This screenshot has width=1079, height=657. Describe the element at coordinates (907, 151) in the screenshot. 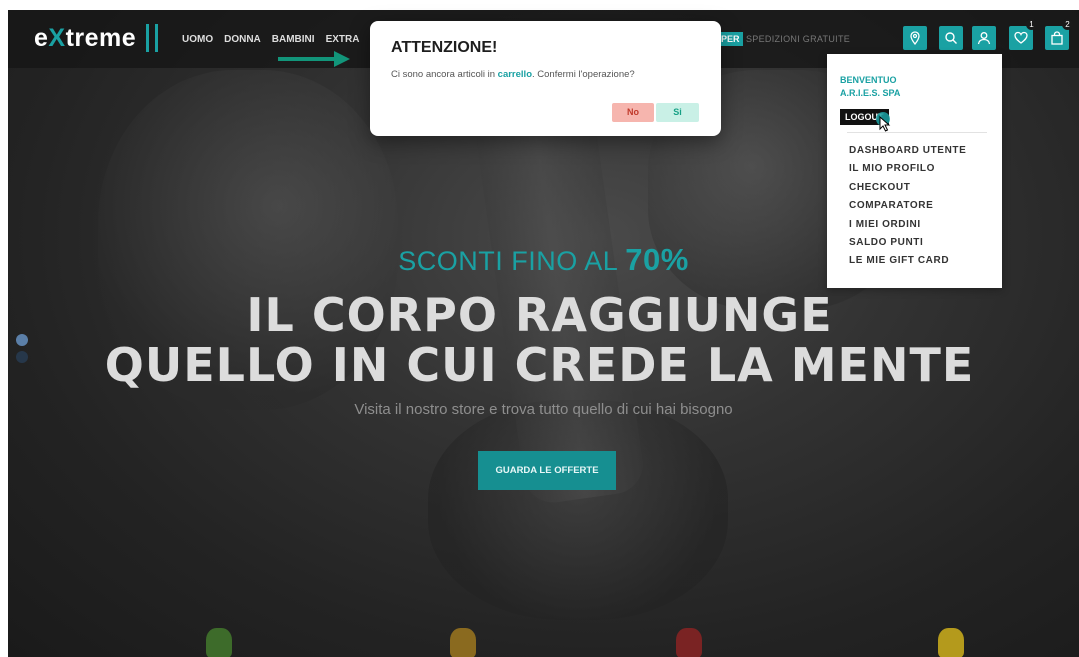

I see `dashboard-link: DASHBOARD UTENTE` at that location.